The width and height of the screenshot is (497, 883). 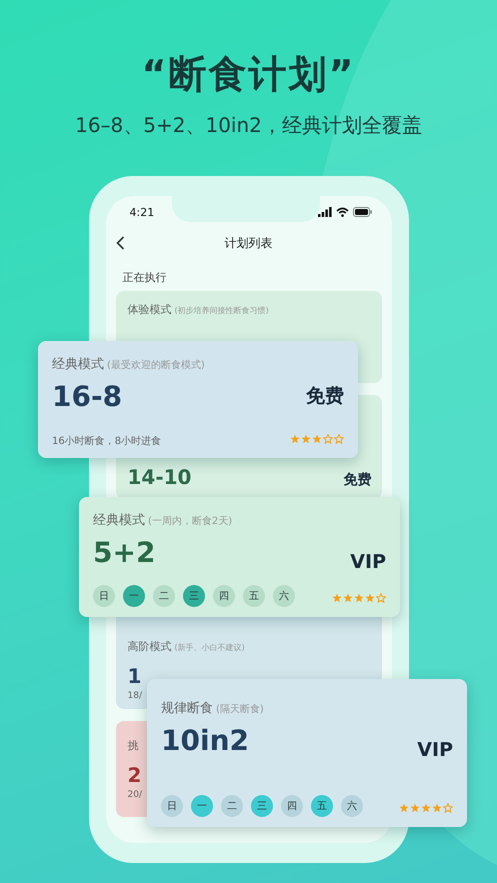 I want to click on plan-description: 18/, so click(x=135, y=696).